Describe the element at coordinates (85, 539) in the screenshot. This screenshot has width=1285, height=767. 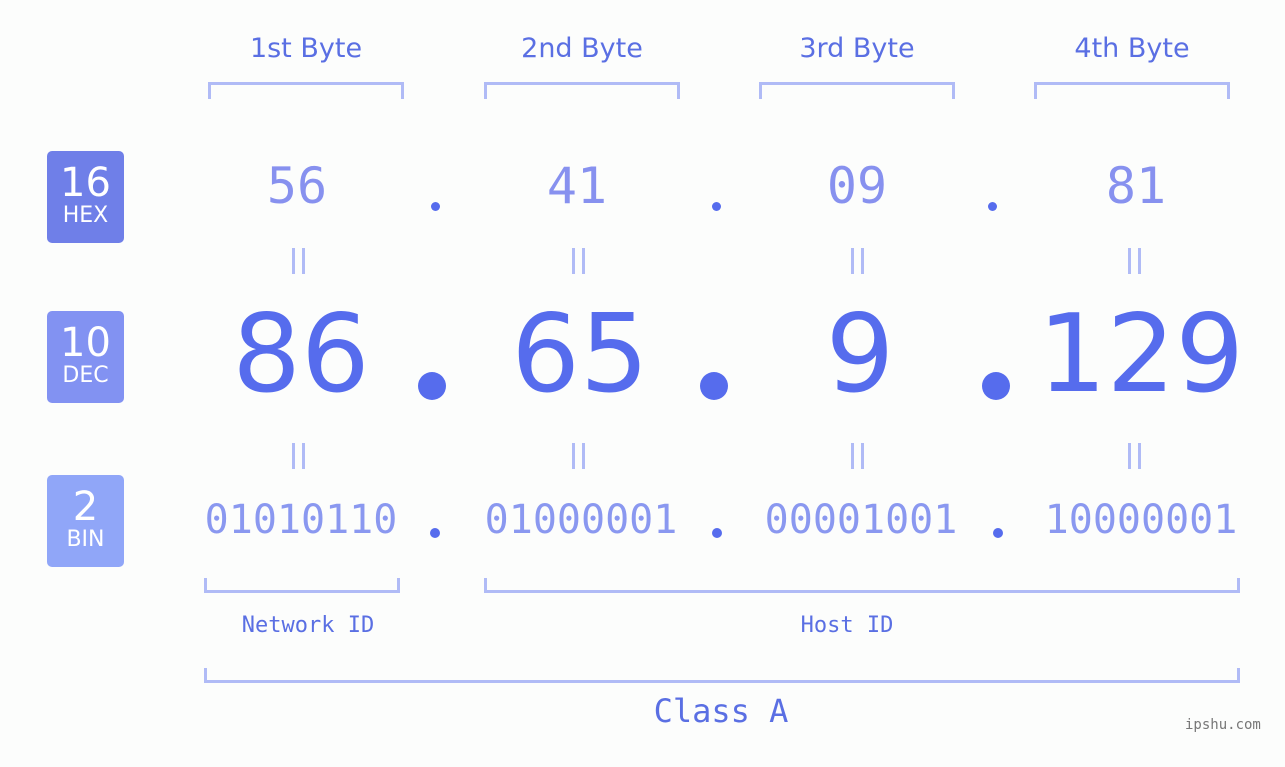
I see `bin-badge-label: BIN` at that location.